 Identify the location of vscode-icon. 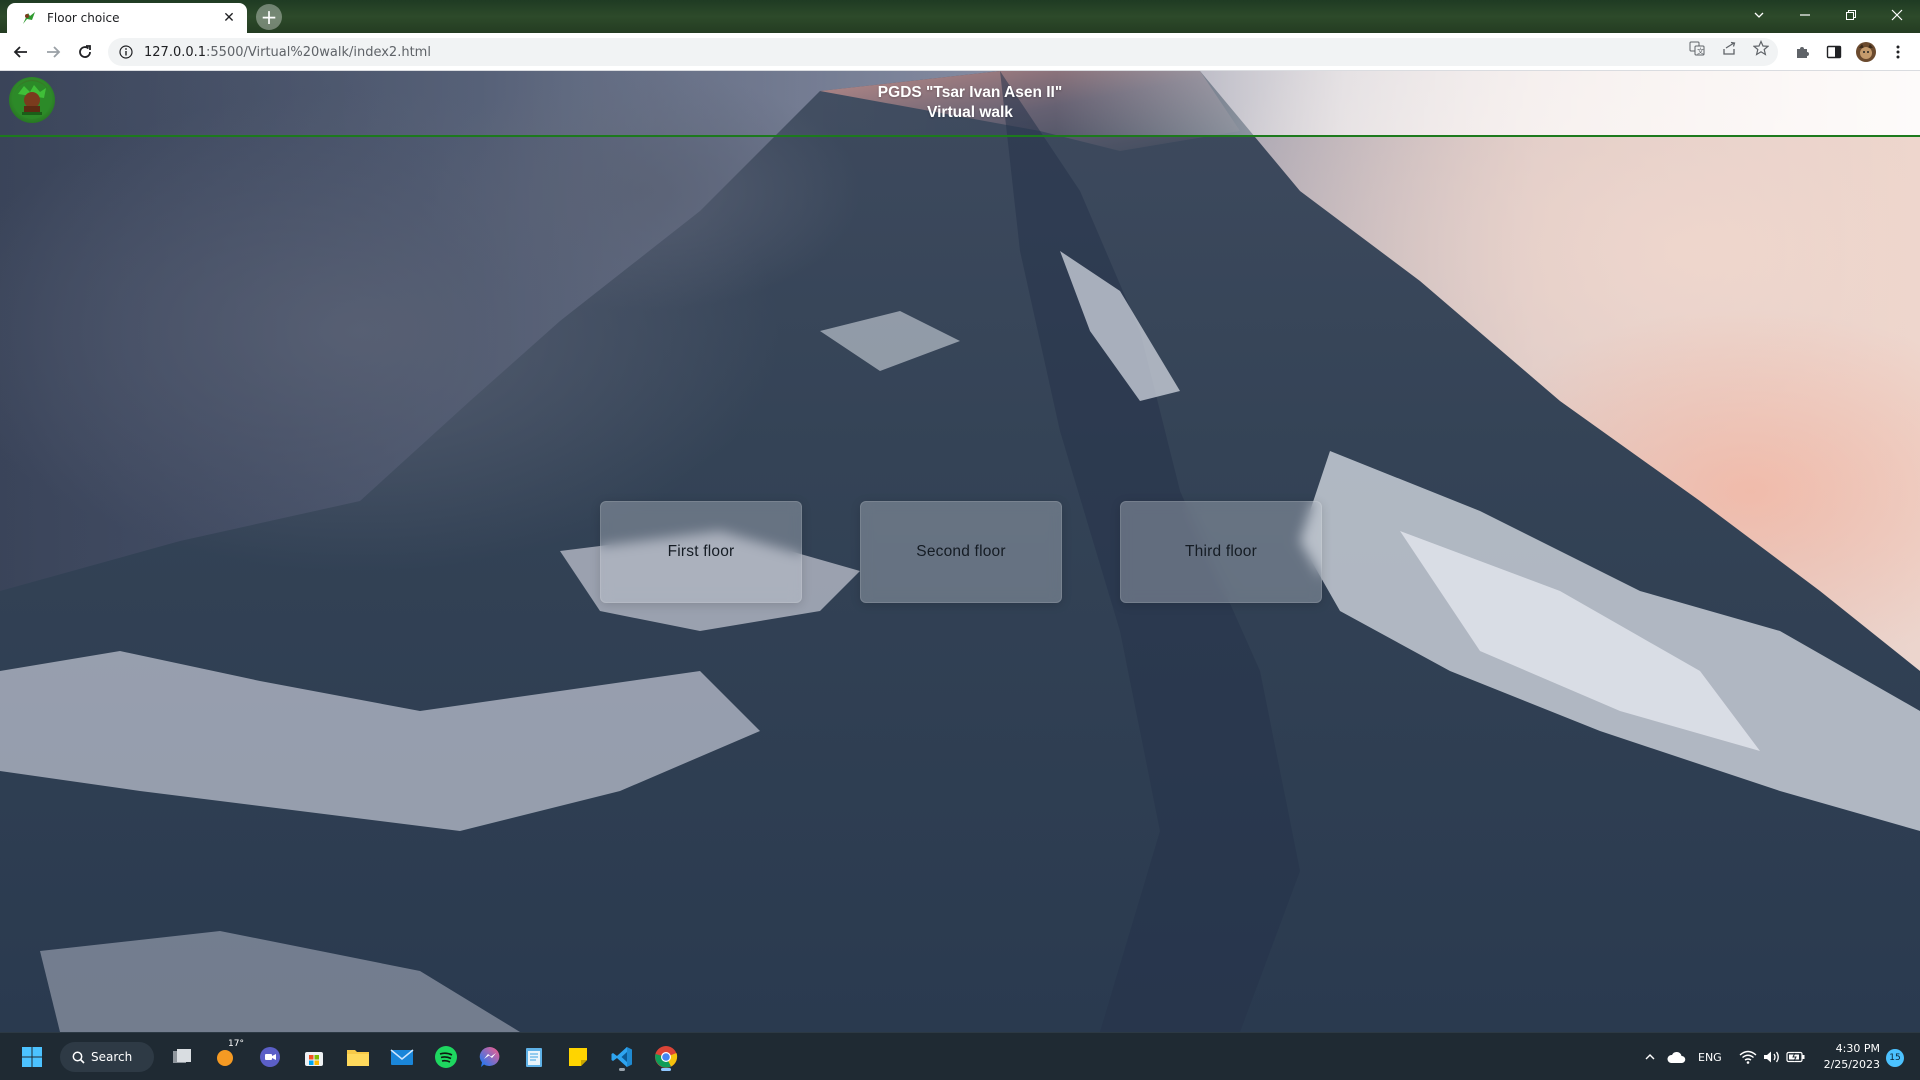
(622, 1057).